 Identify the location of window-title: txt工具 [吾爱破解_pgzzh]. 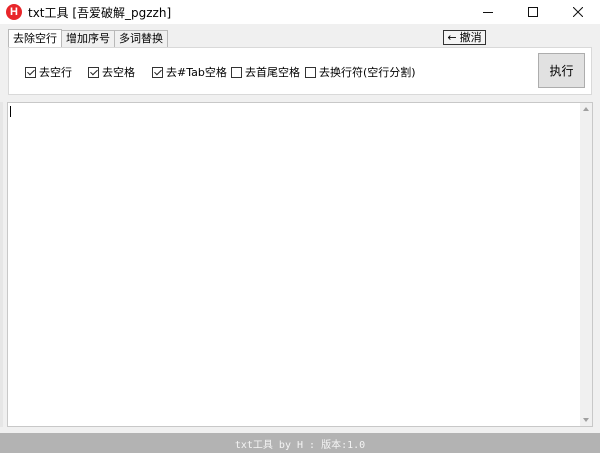
(100, 12).